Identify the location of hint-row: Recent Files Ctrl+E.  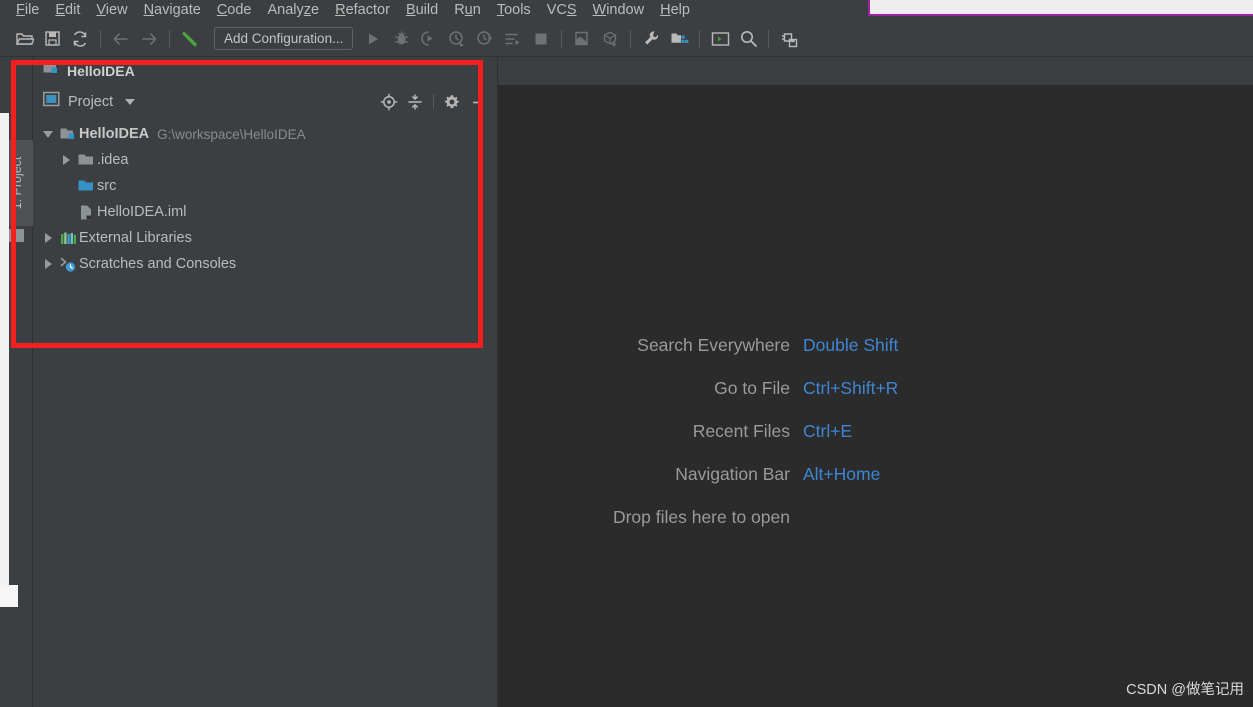
(875, 431).